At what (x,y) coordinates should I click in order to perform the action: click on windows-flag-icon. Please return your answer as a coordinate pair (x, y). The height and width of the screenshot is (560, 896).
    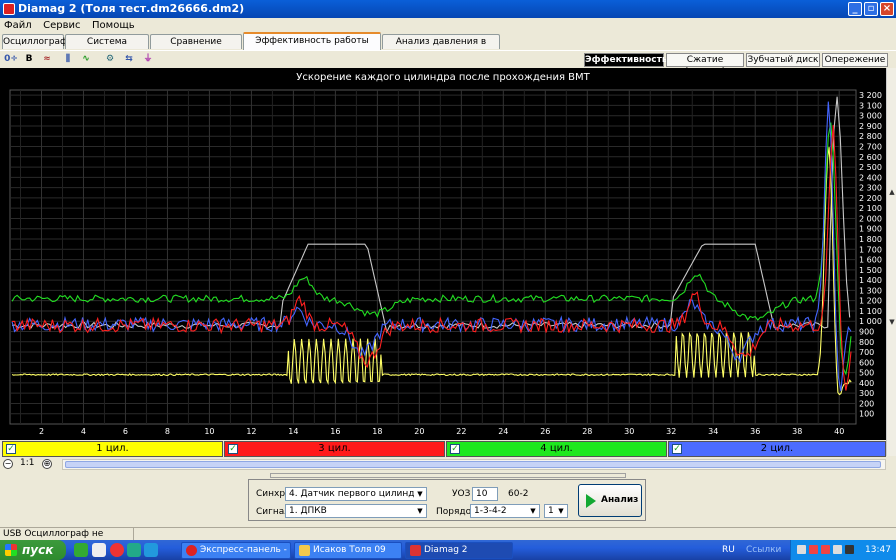
    Looking at the image, I should click on (11, 550).